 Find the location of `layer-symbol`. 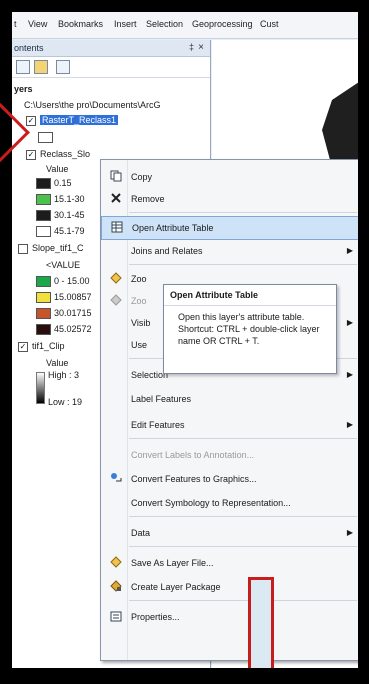

layer-symbol is located at coordinates (45, 137).